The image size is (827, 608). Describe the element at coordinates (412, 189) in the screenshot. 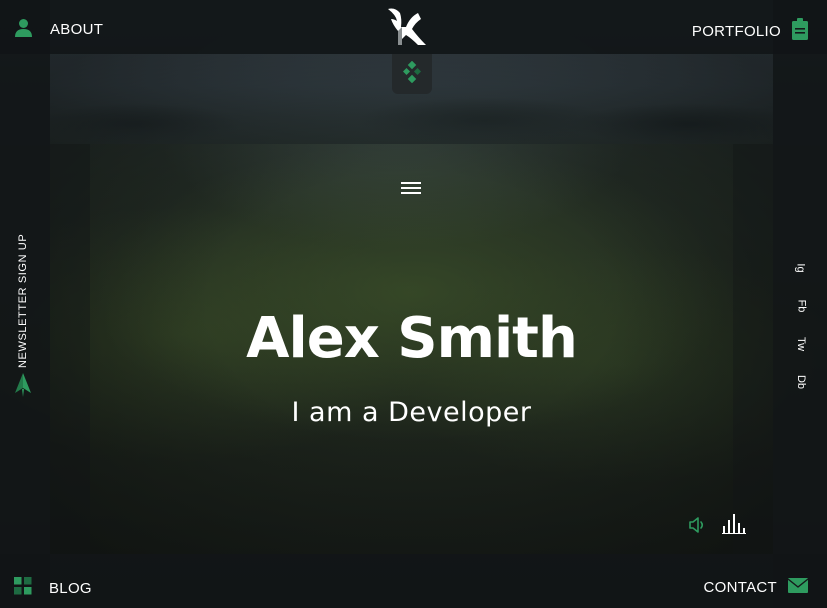

I see `hamburger-icon` at that location.